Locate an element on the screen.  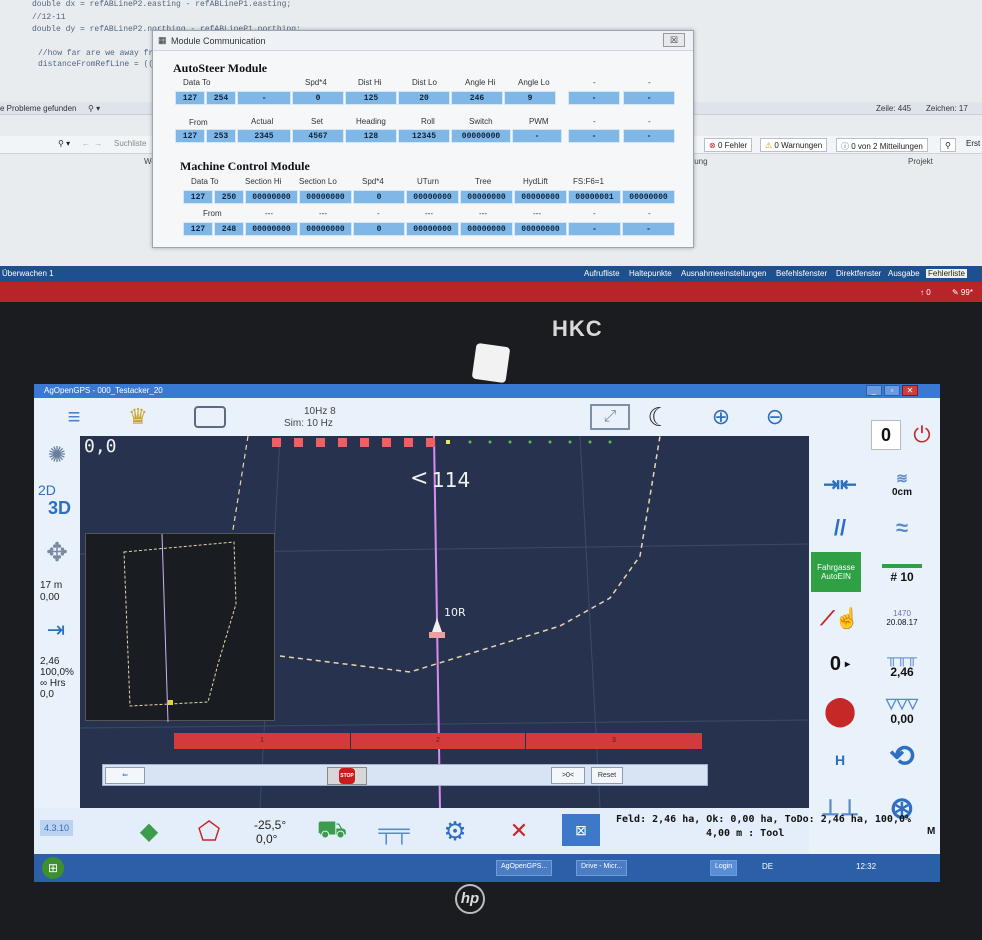
stop-label: STOP is located at coordinates (347, 776).